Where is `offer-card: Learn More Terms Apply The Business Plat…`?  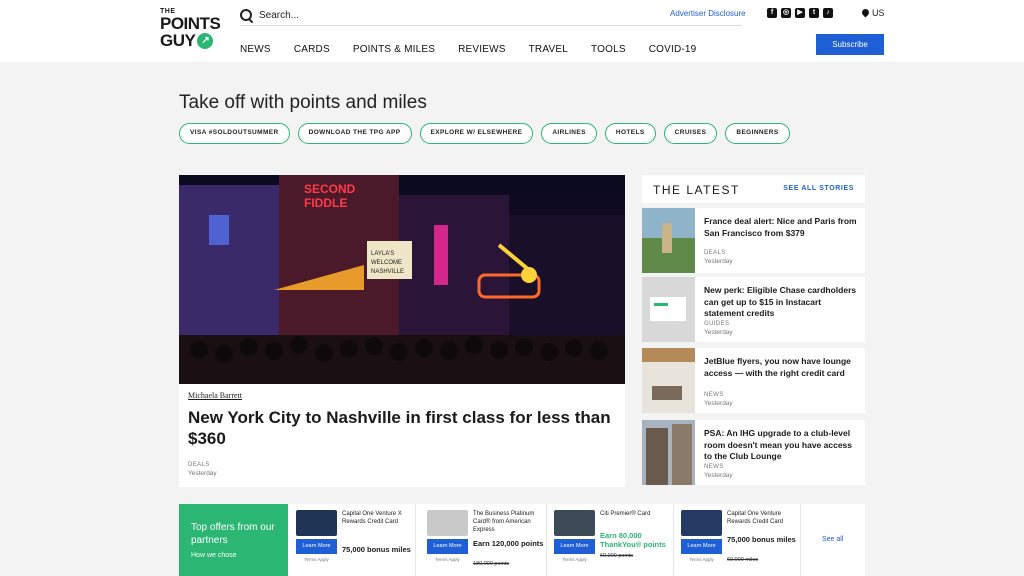
offer-card: Learn More Terms Apply The Business Plat… is located at coordinates (484, 540).